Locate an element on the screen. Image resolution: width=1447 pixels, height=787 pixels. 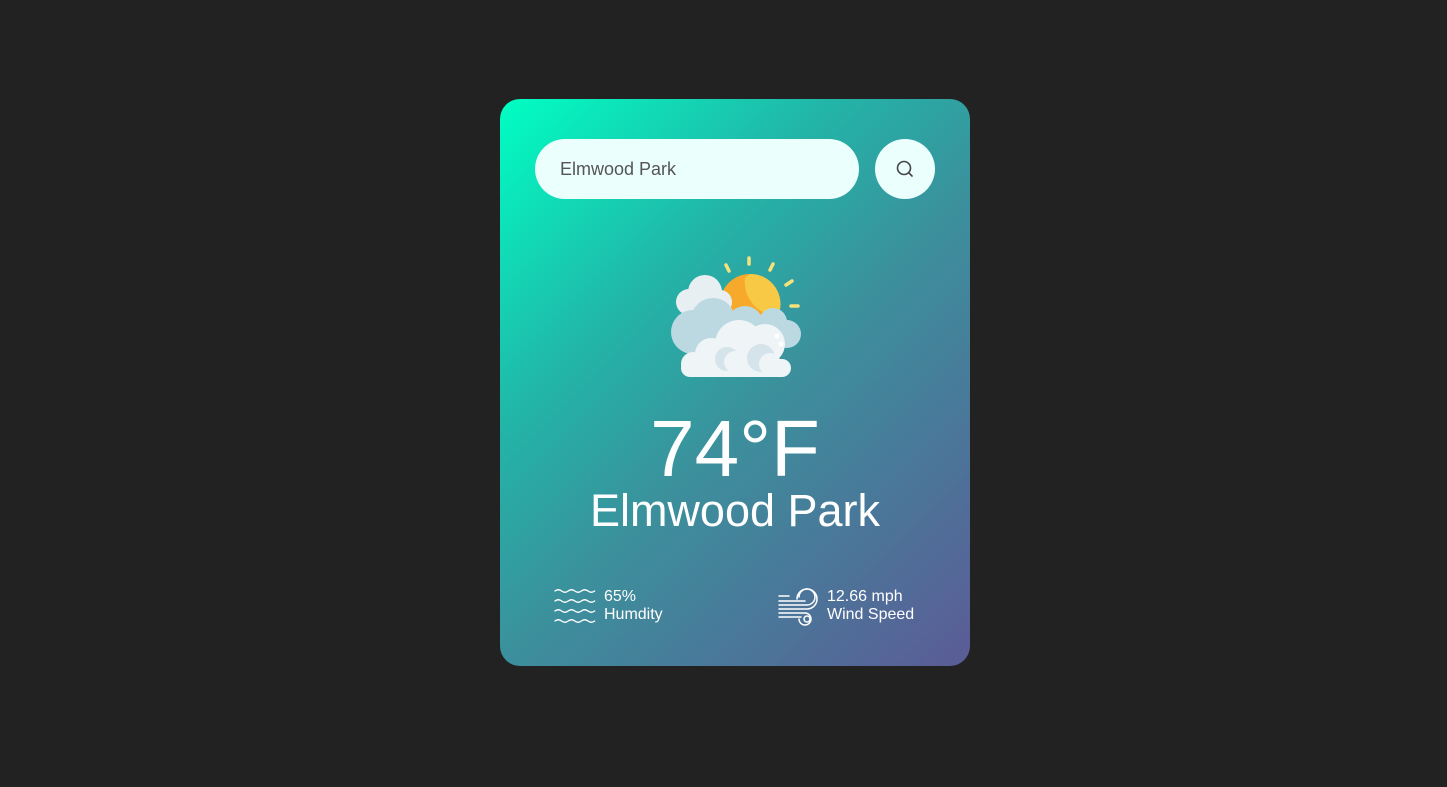
search-input is located at coordinates (697, 169).